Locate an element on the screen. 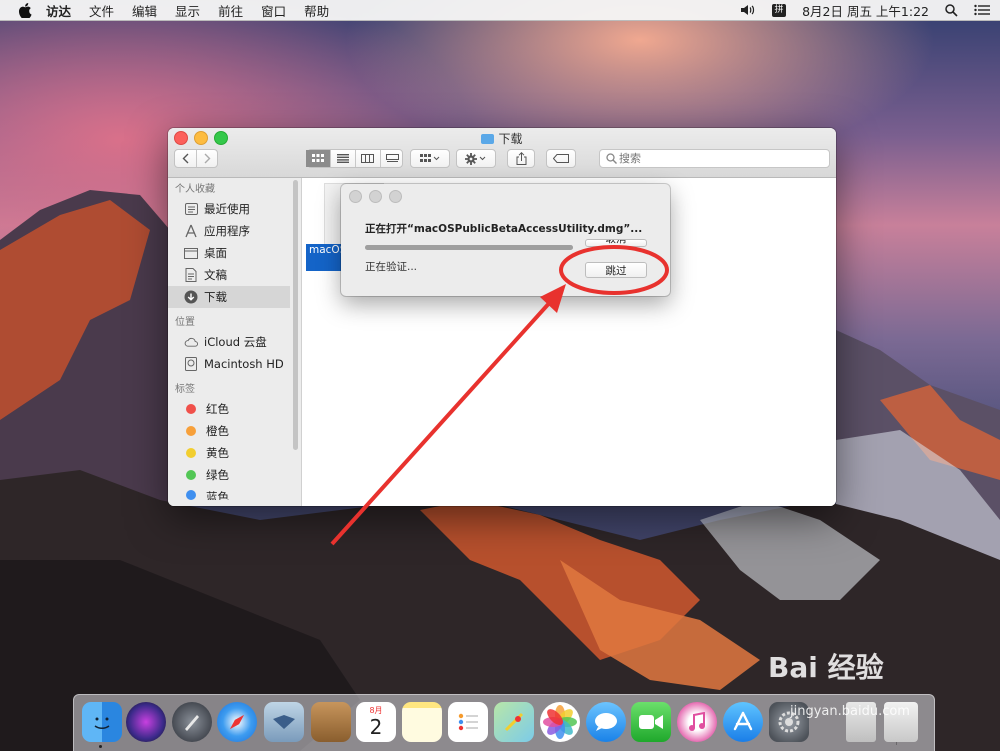 The height and width of the screenshot is (751, 1000). messages-icon is located at coordinates (606, 722).